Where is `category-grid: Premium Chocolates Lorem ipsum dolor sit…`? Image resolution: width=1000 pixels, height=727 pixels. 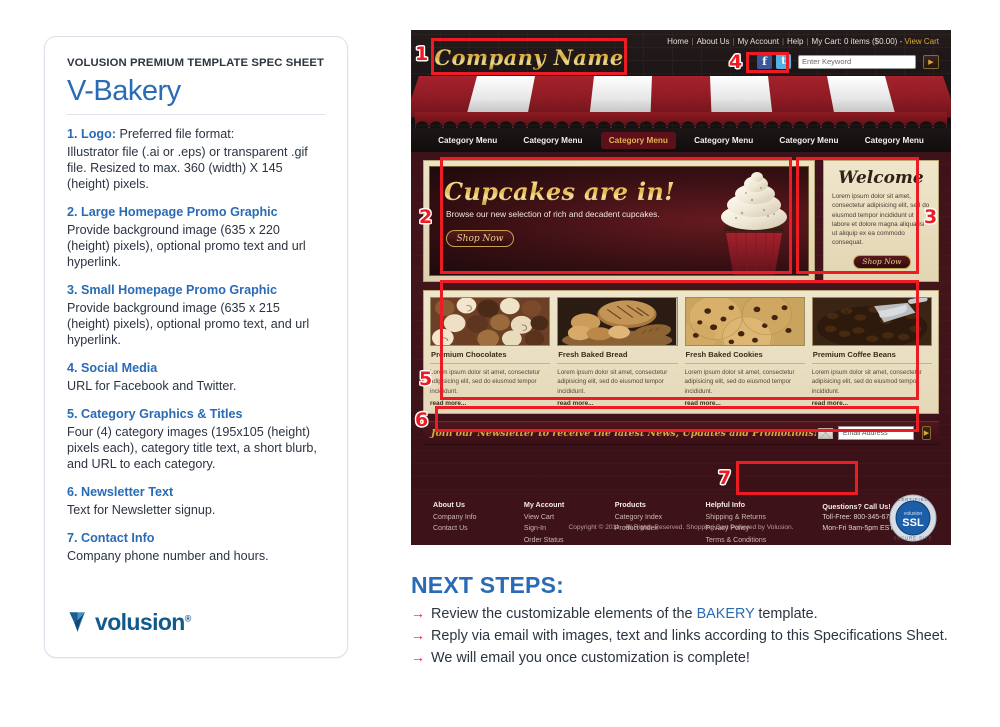 category-grid: Premium Chocolates Lorem ipsum dolor sit… is located at coordinates (681, 352).